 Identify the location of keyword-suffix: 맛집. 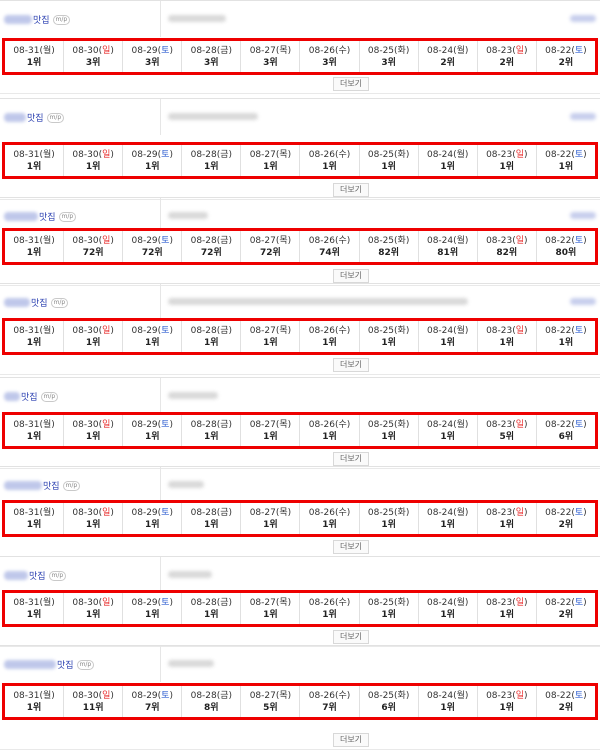
(41, 21).